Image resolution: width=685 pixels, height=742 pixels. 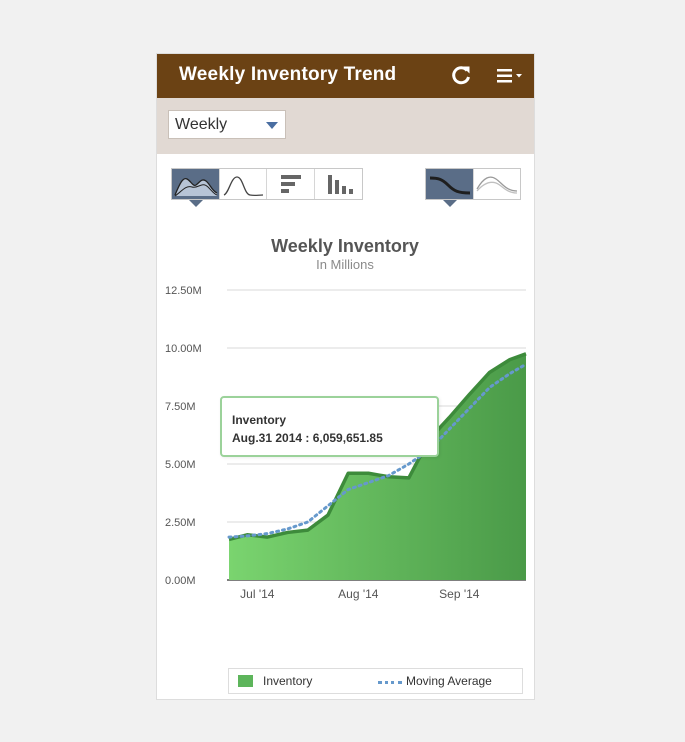 What do you see at coordinates (459, 594) in the screenshot?
I see `x-tick-label: Sep '14` at bounding box center [459, 594].